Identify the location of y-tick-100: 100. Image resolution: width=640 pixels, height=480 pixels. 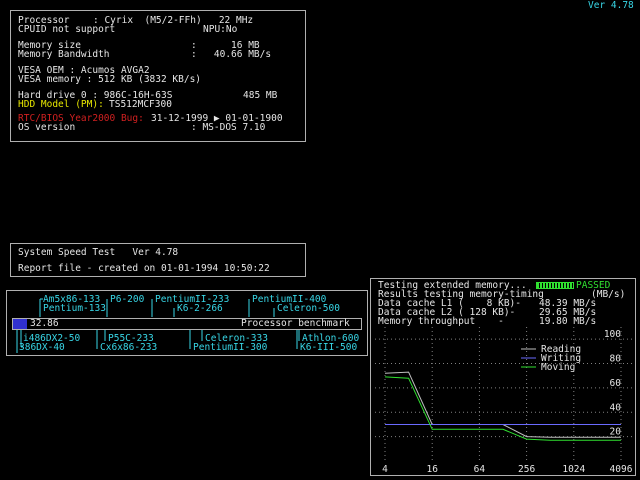
(612, 334).